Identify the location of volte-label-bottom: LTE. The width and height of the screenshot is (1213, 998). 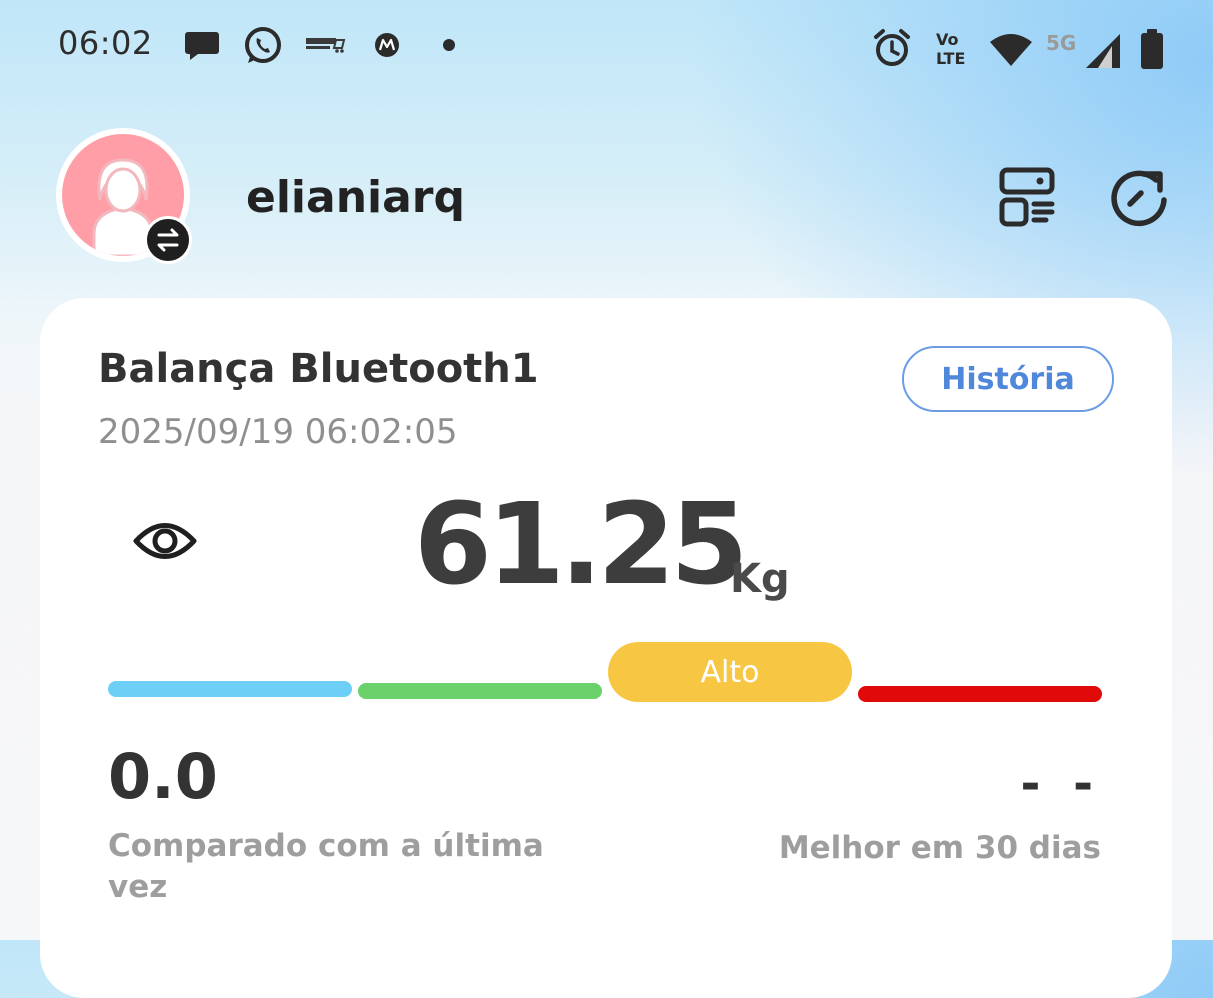
(951, 58).